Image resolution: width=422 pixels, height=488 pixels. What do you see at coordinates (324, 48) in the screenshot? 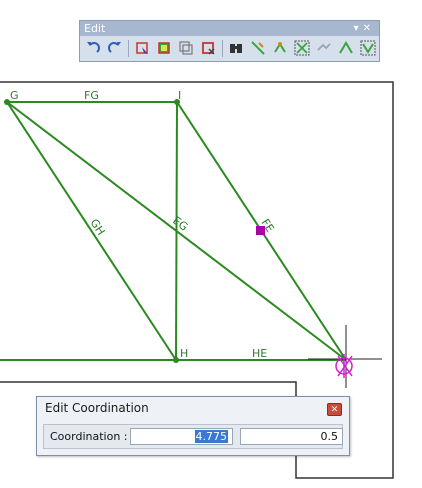
I see `extend-icon` at bounding box center [324, 48].